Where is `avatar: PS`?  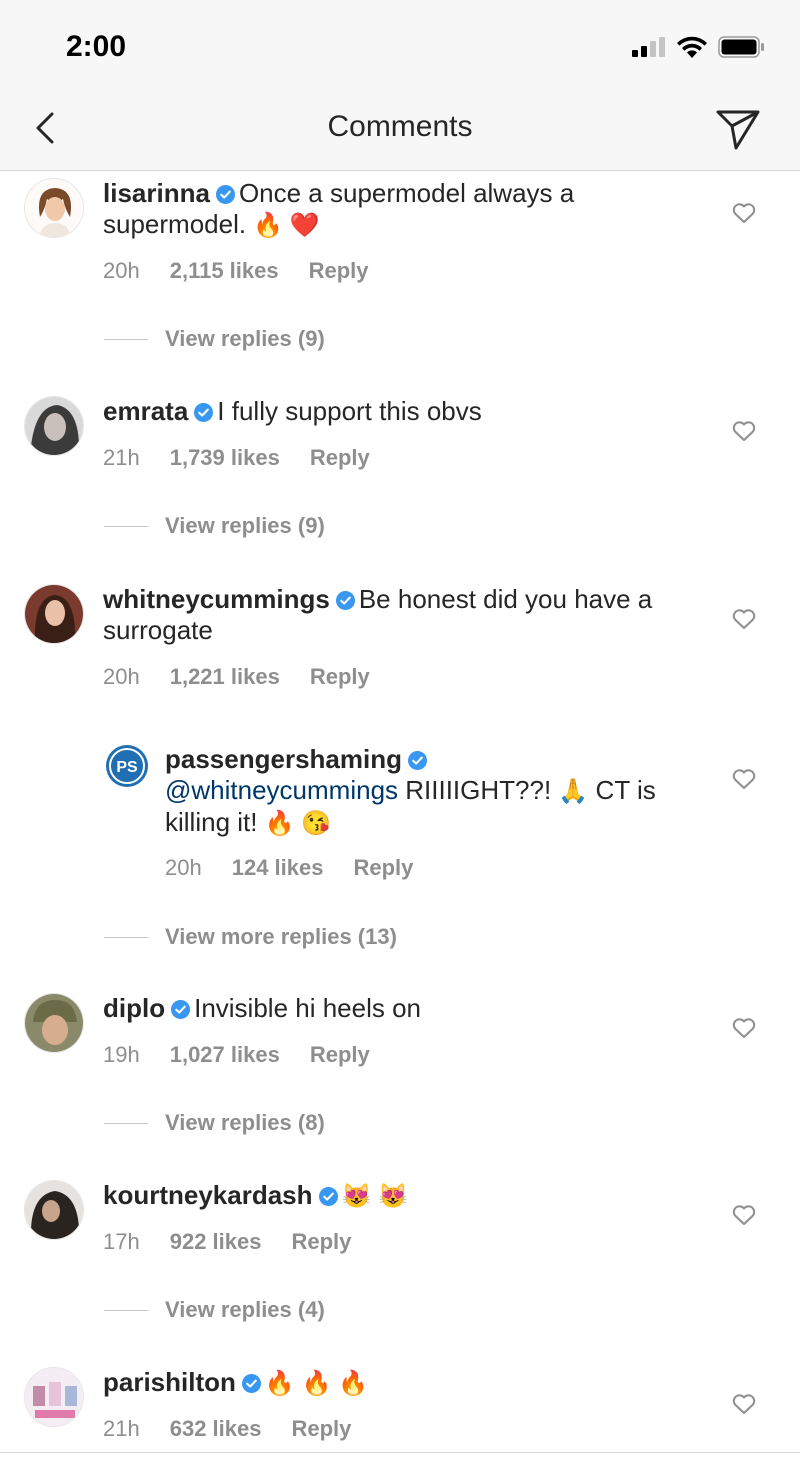 avatar: PS is located at coordinates (127, 766).